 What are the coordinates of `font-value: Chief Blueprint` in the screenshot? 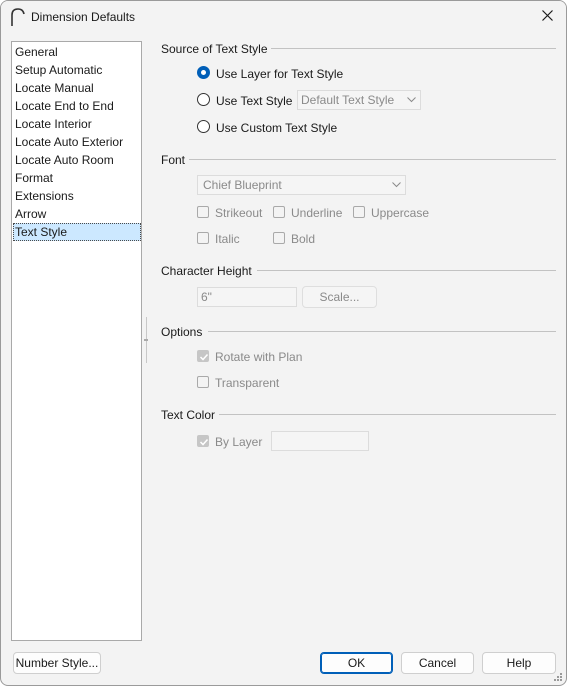 It's located at (242, 185).